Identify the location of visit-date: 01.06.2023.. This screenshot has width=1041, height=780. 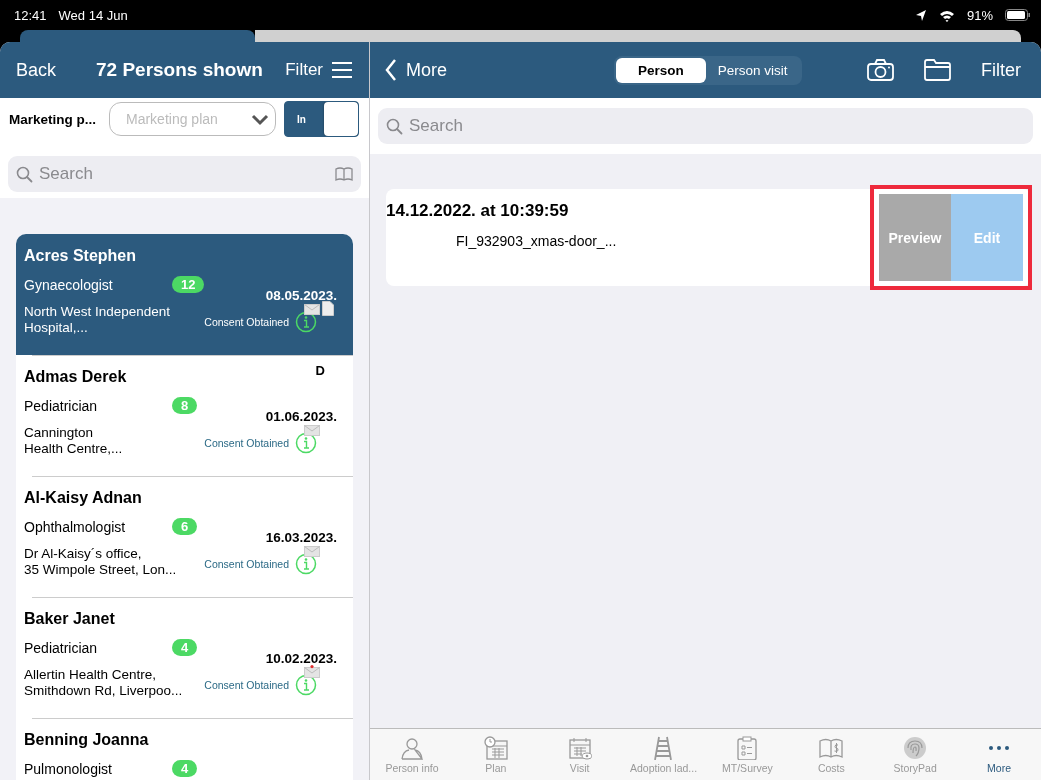
(301, 416).